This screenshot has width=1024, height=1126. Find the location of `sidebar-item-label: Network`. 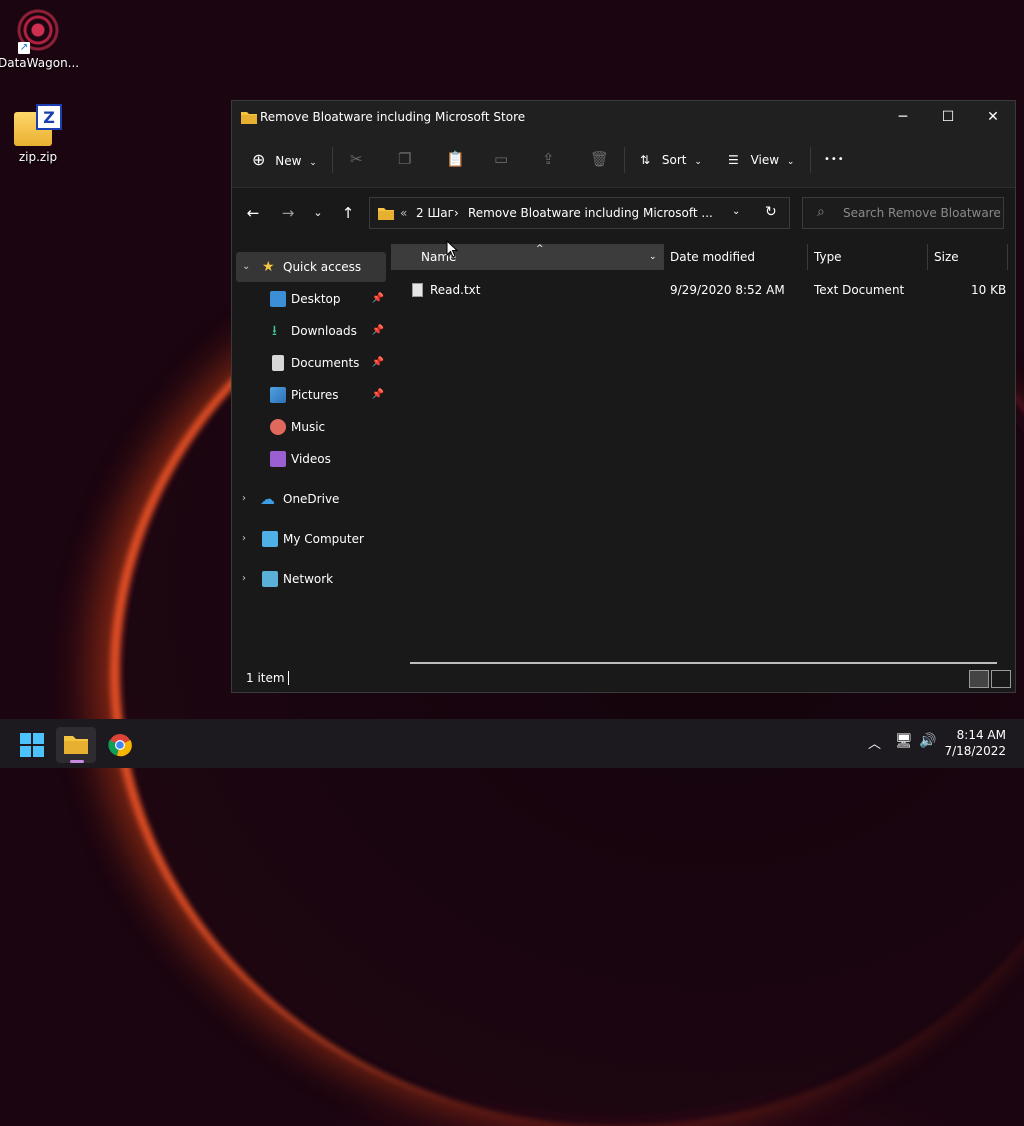

sidebar-item-label: Network is located at coordinates (308, 579).